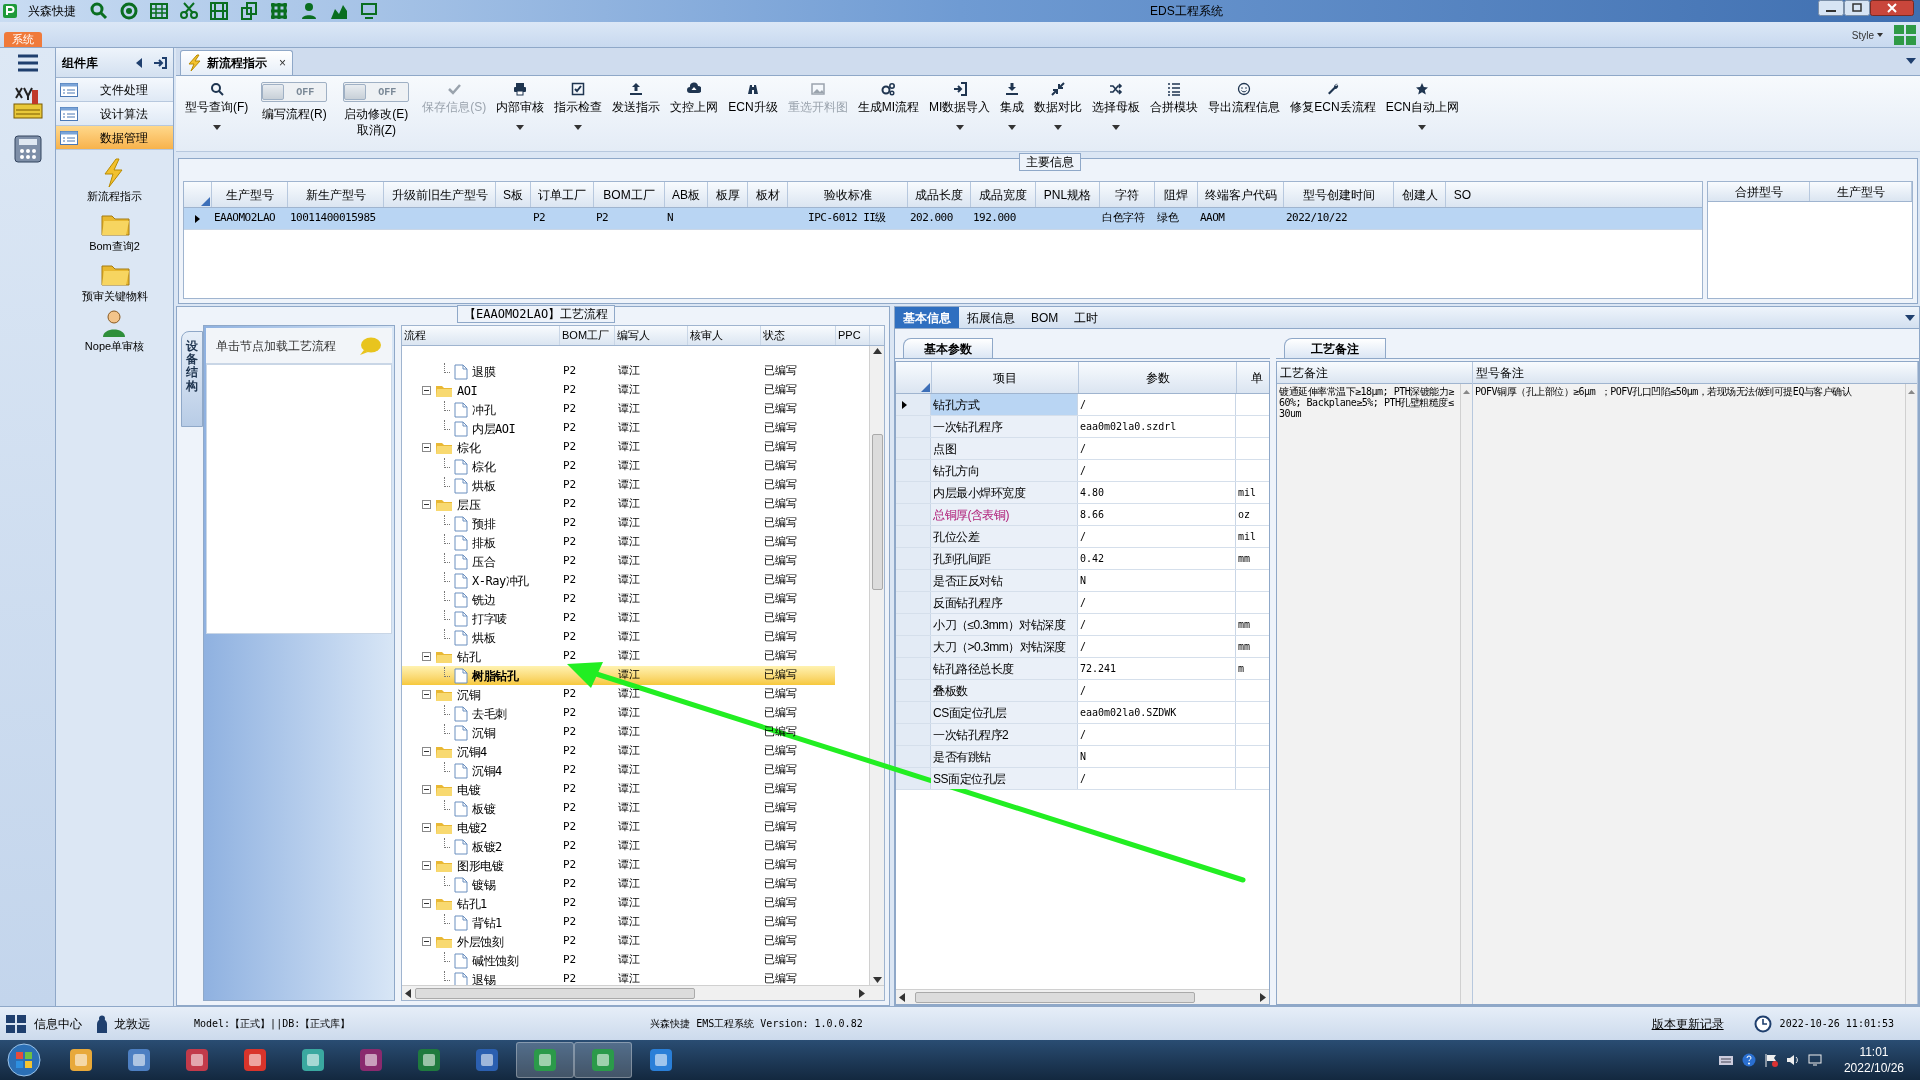 This screenshot has width=1920, height=1080. What do you see at coordinates (309, 11) in the screenshot?
I see `person-icon` at bounding box center [309, 11].